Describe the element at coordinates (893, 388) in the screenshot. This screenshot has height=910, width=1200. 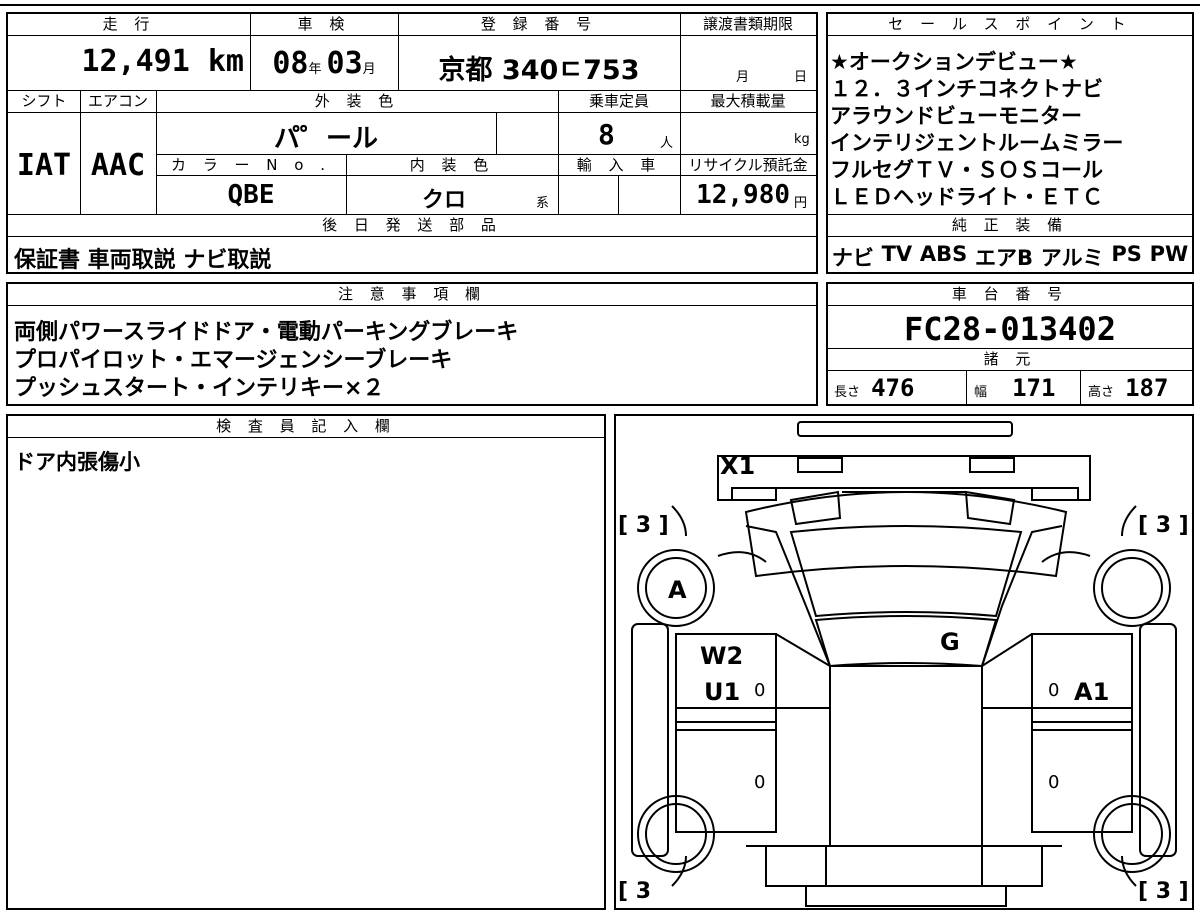
I see `length-value: 476` at that location.